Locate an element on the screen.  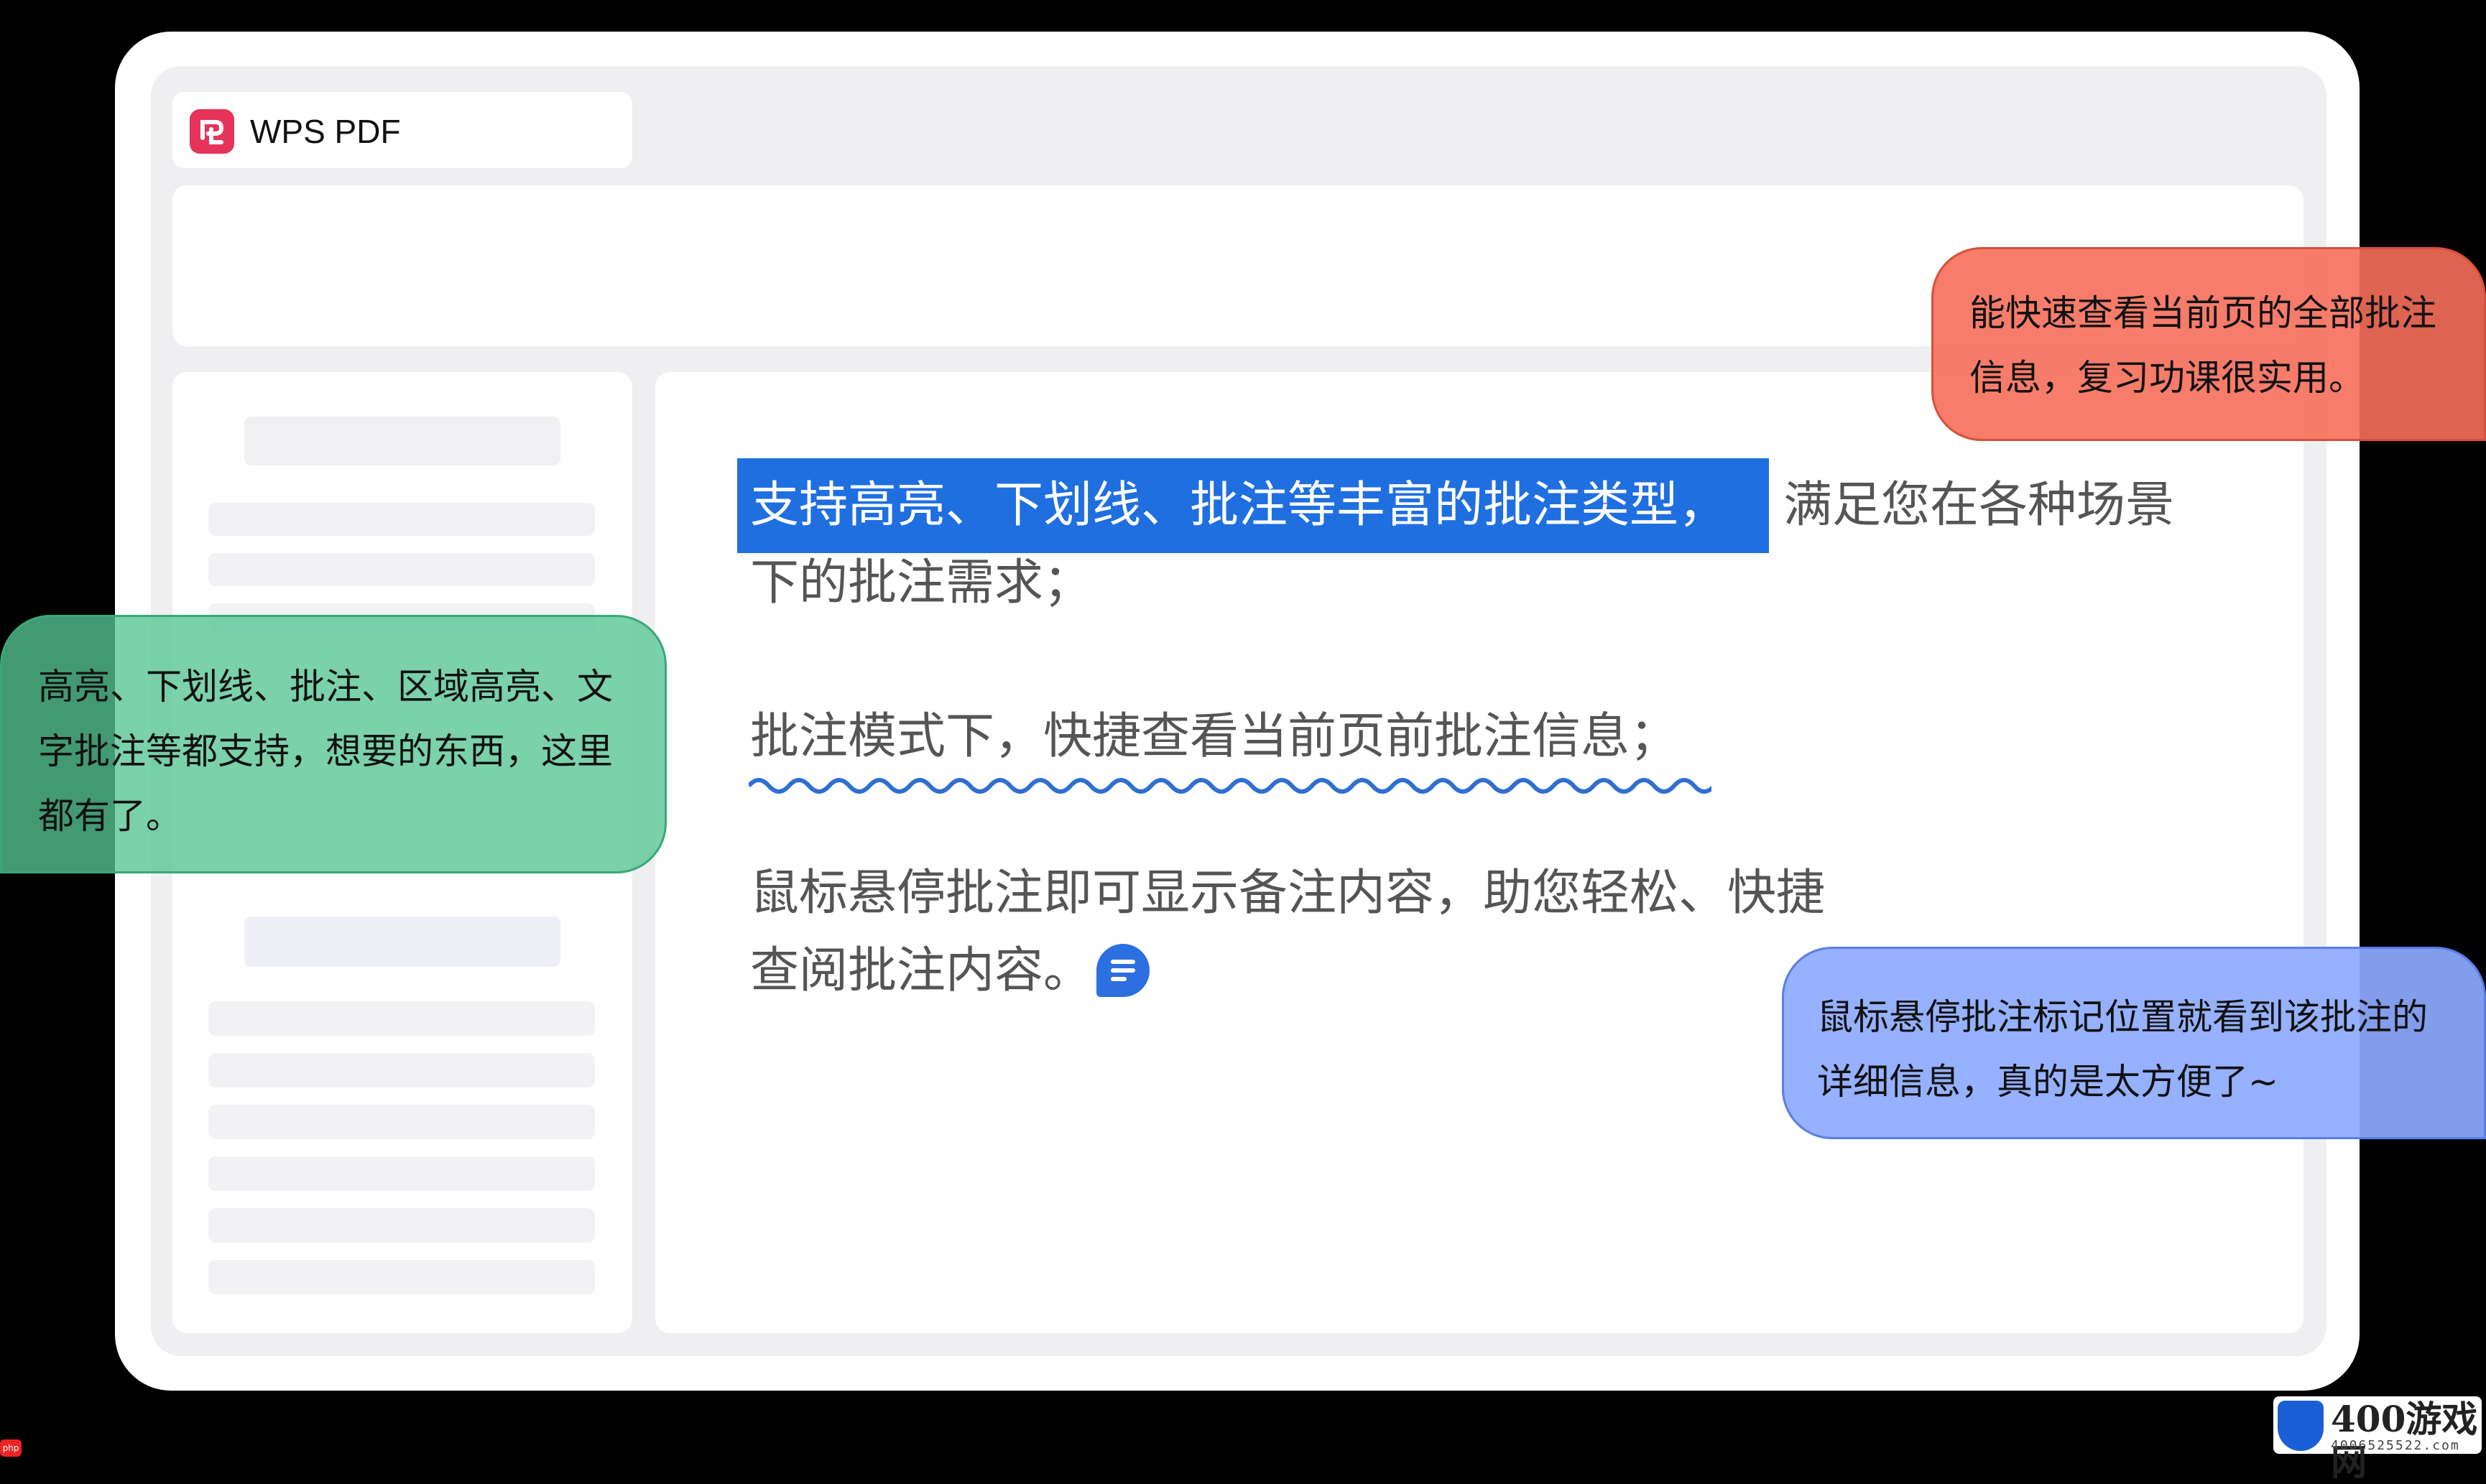
underlined-text: 批注模式下，快捷查看当前页前批注信息； is located at coordinates (1214, 736).